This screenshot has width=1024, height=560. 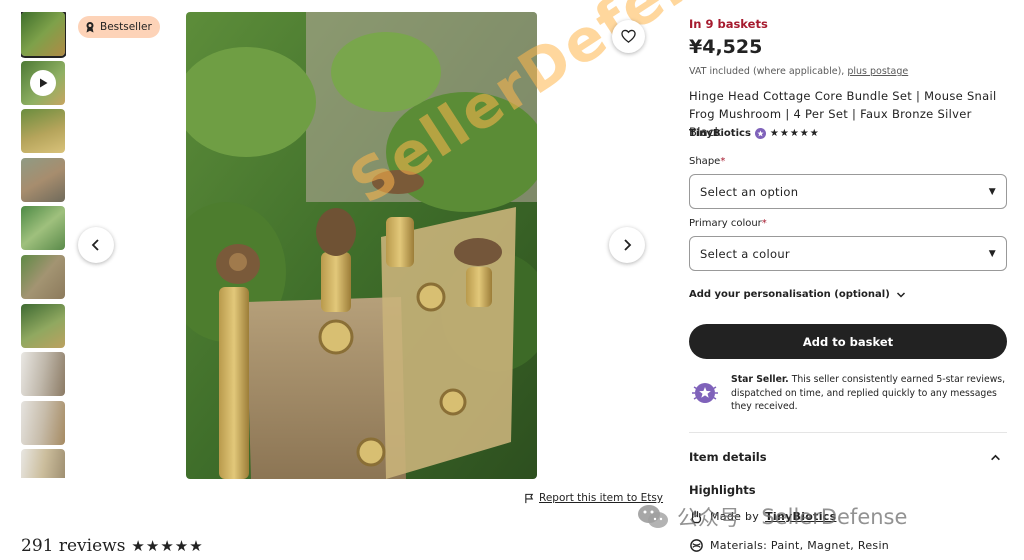 What do you see at coordinates (720, 133) in the screenshot?
I see `shop-name: TinyBiotics` at bounding box center [720, 133].